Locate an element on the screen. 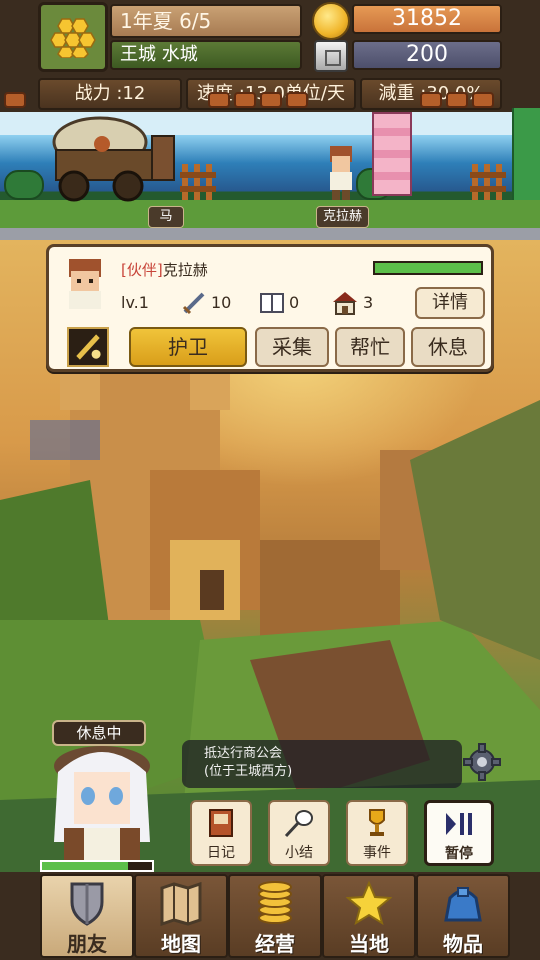 The width and height of the screenshot is (540, 960). house-value: 3 is located at coordinates (368, 302).